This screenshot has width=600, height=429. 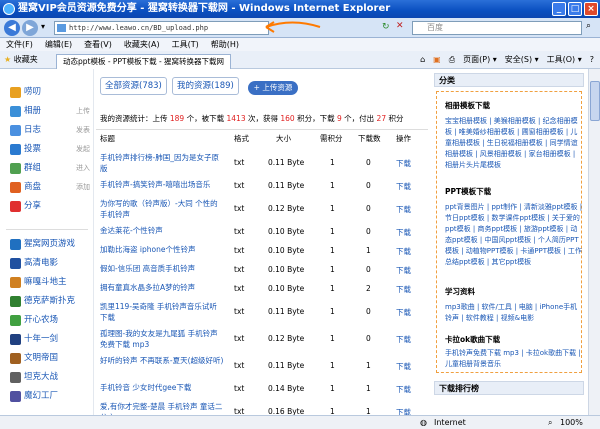 What do you see at coordinates (571, 422) in the screenshot?
I see `zoom-level: 100%` at bounding box center [571, 422].